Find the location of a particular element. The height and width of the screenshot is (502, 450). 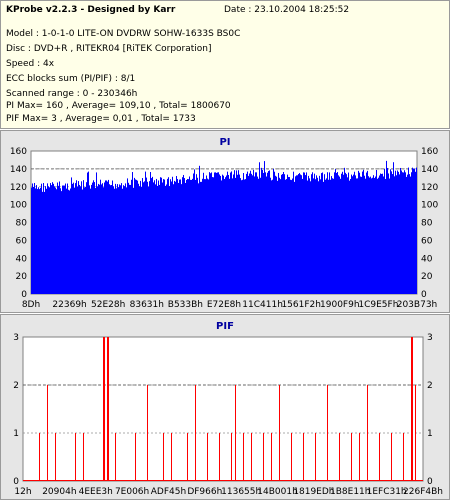

x-tick-label: 11C411h is located at coordinates (262, 305).